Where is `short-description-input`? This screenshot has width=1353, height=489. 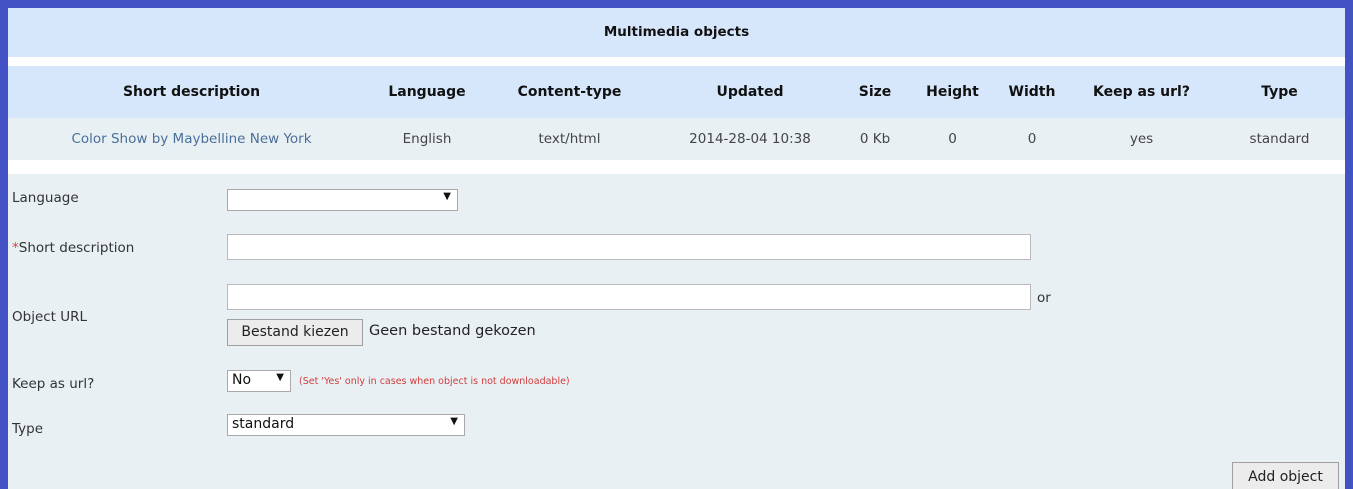 short-description-input is located at coordinates (629, 247).